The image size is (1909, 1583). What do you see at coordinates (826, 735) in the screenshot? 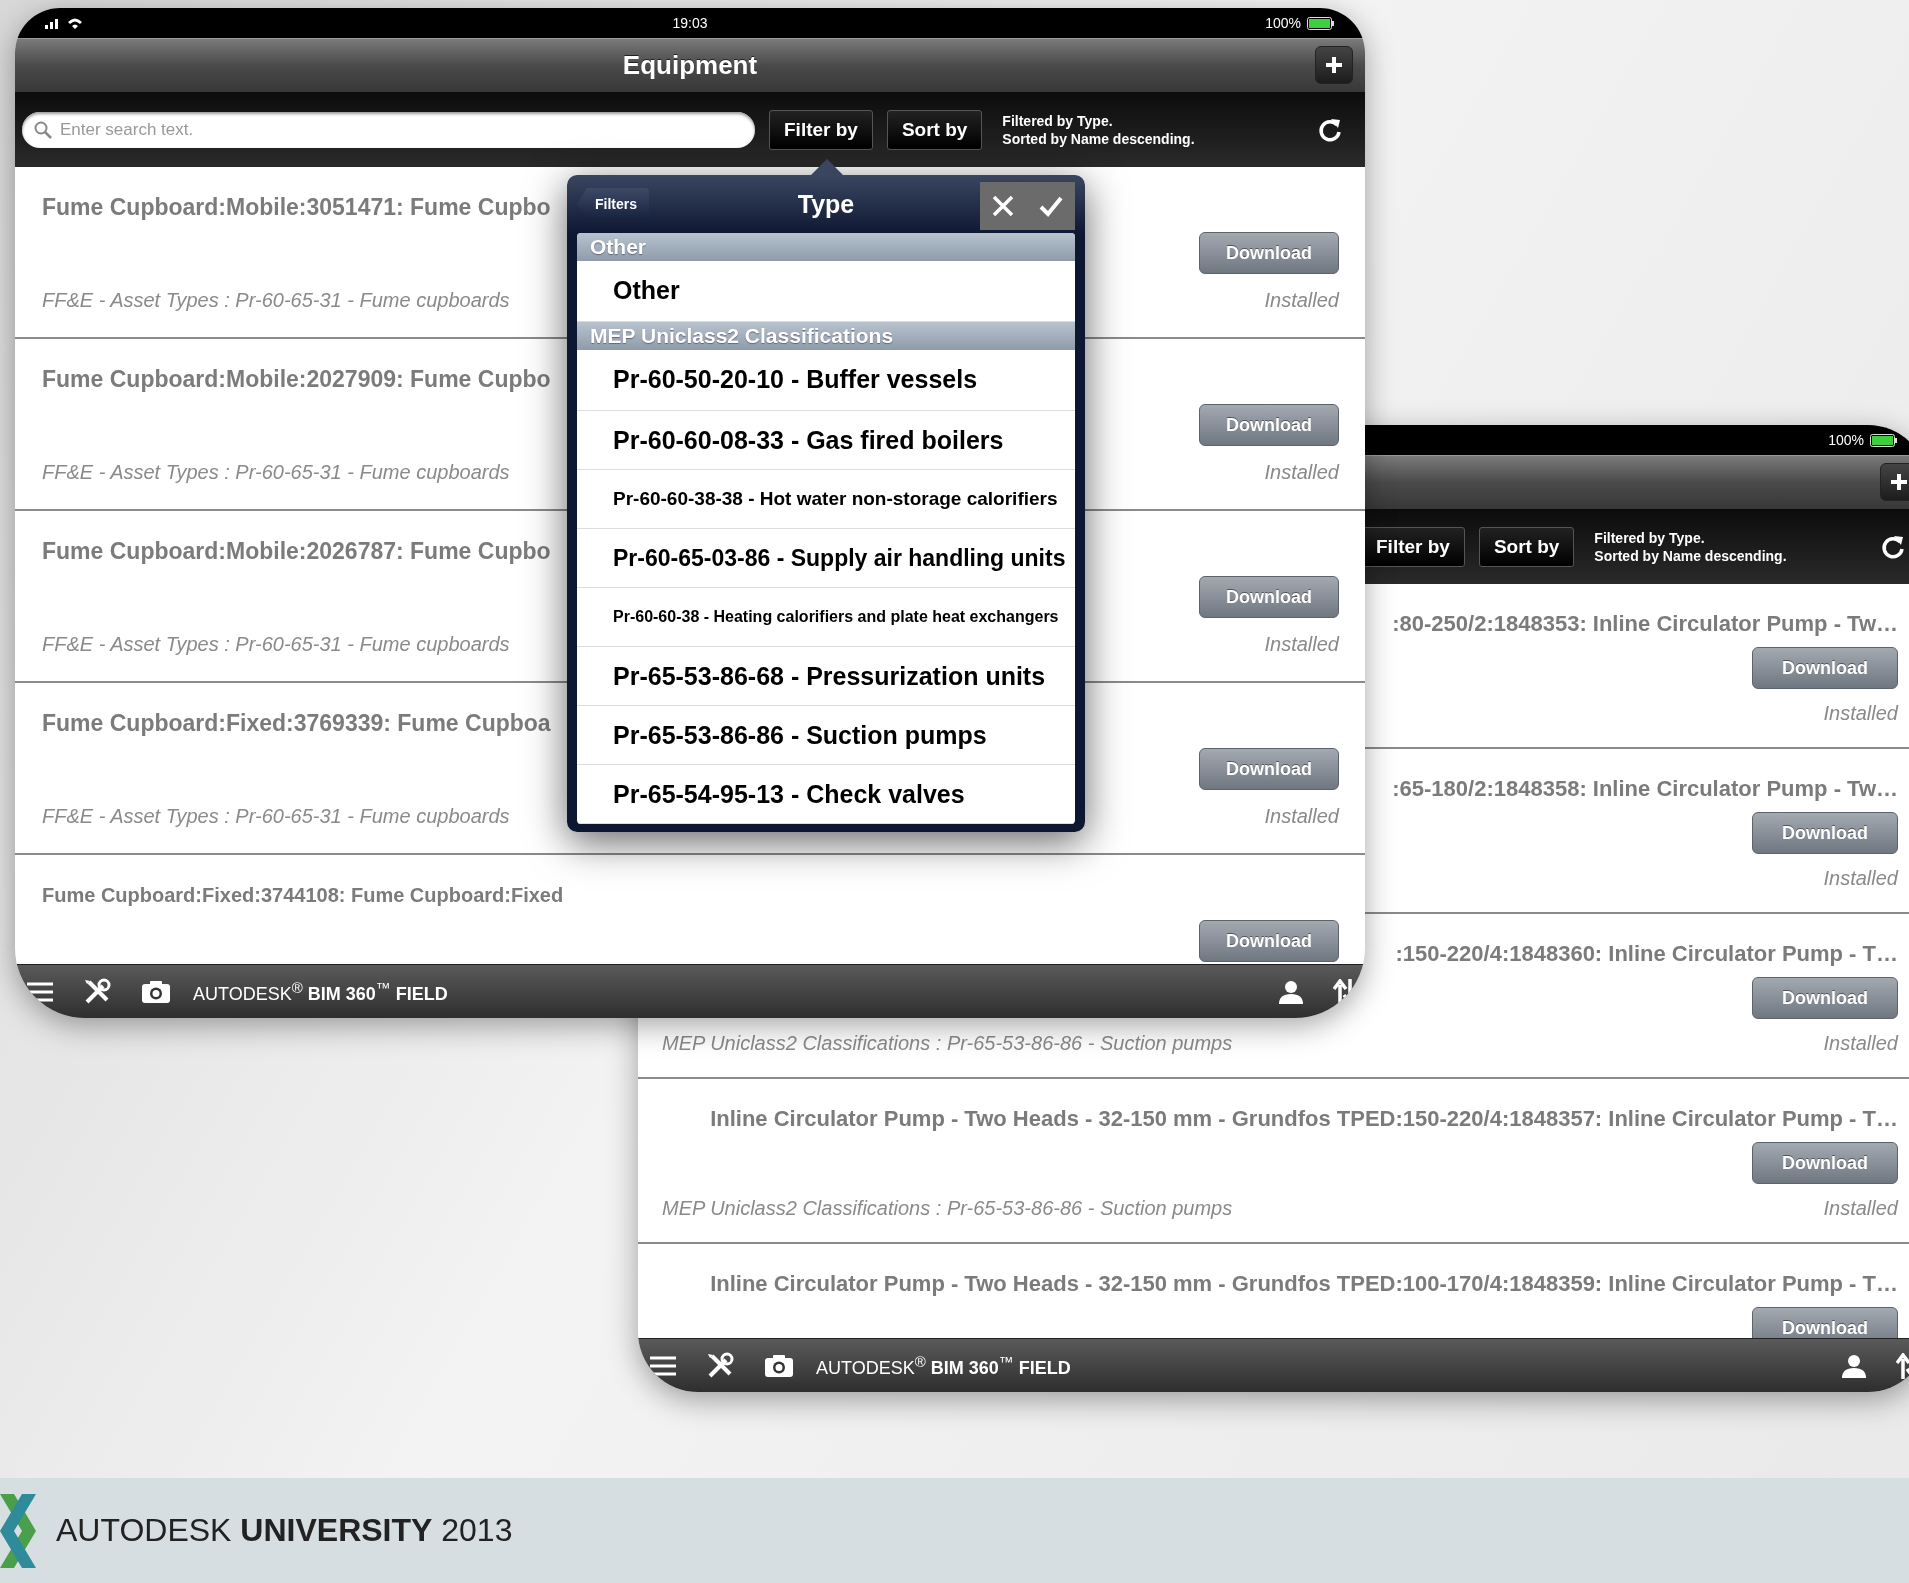
I see `type-option: Pr-65-53-86-86 - Suction pumps` at bounding box center [826, 735].